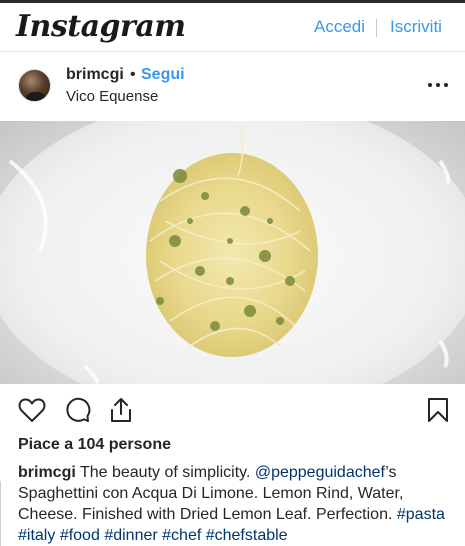 The width and height of the screenshot is (465, 546). Describe the element at coordinates (339, 27) in the screenshot. I see `login-link: Accedi` at that location.